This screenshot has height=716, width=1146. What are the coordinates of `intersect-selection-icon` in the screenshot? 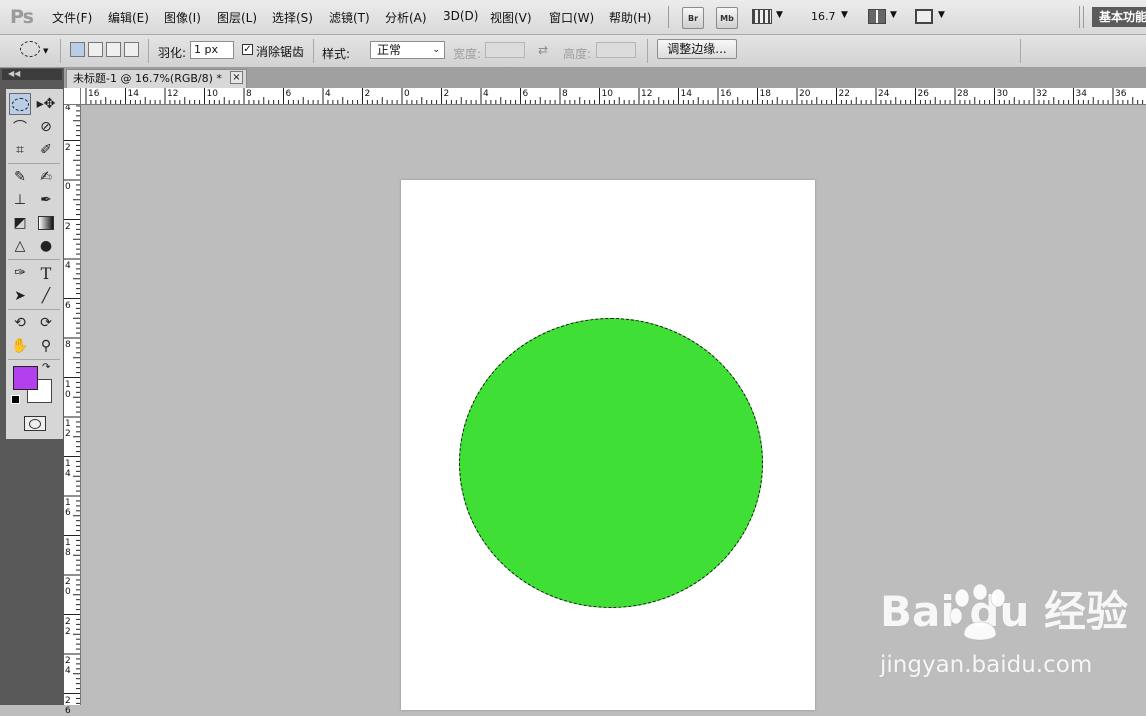 It's located at (131, 49).